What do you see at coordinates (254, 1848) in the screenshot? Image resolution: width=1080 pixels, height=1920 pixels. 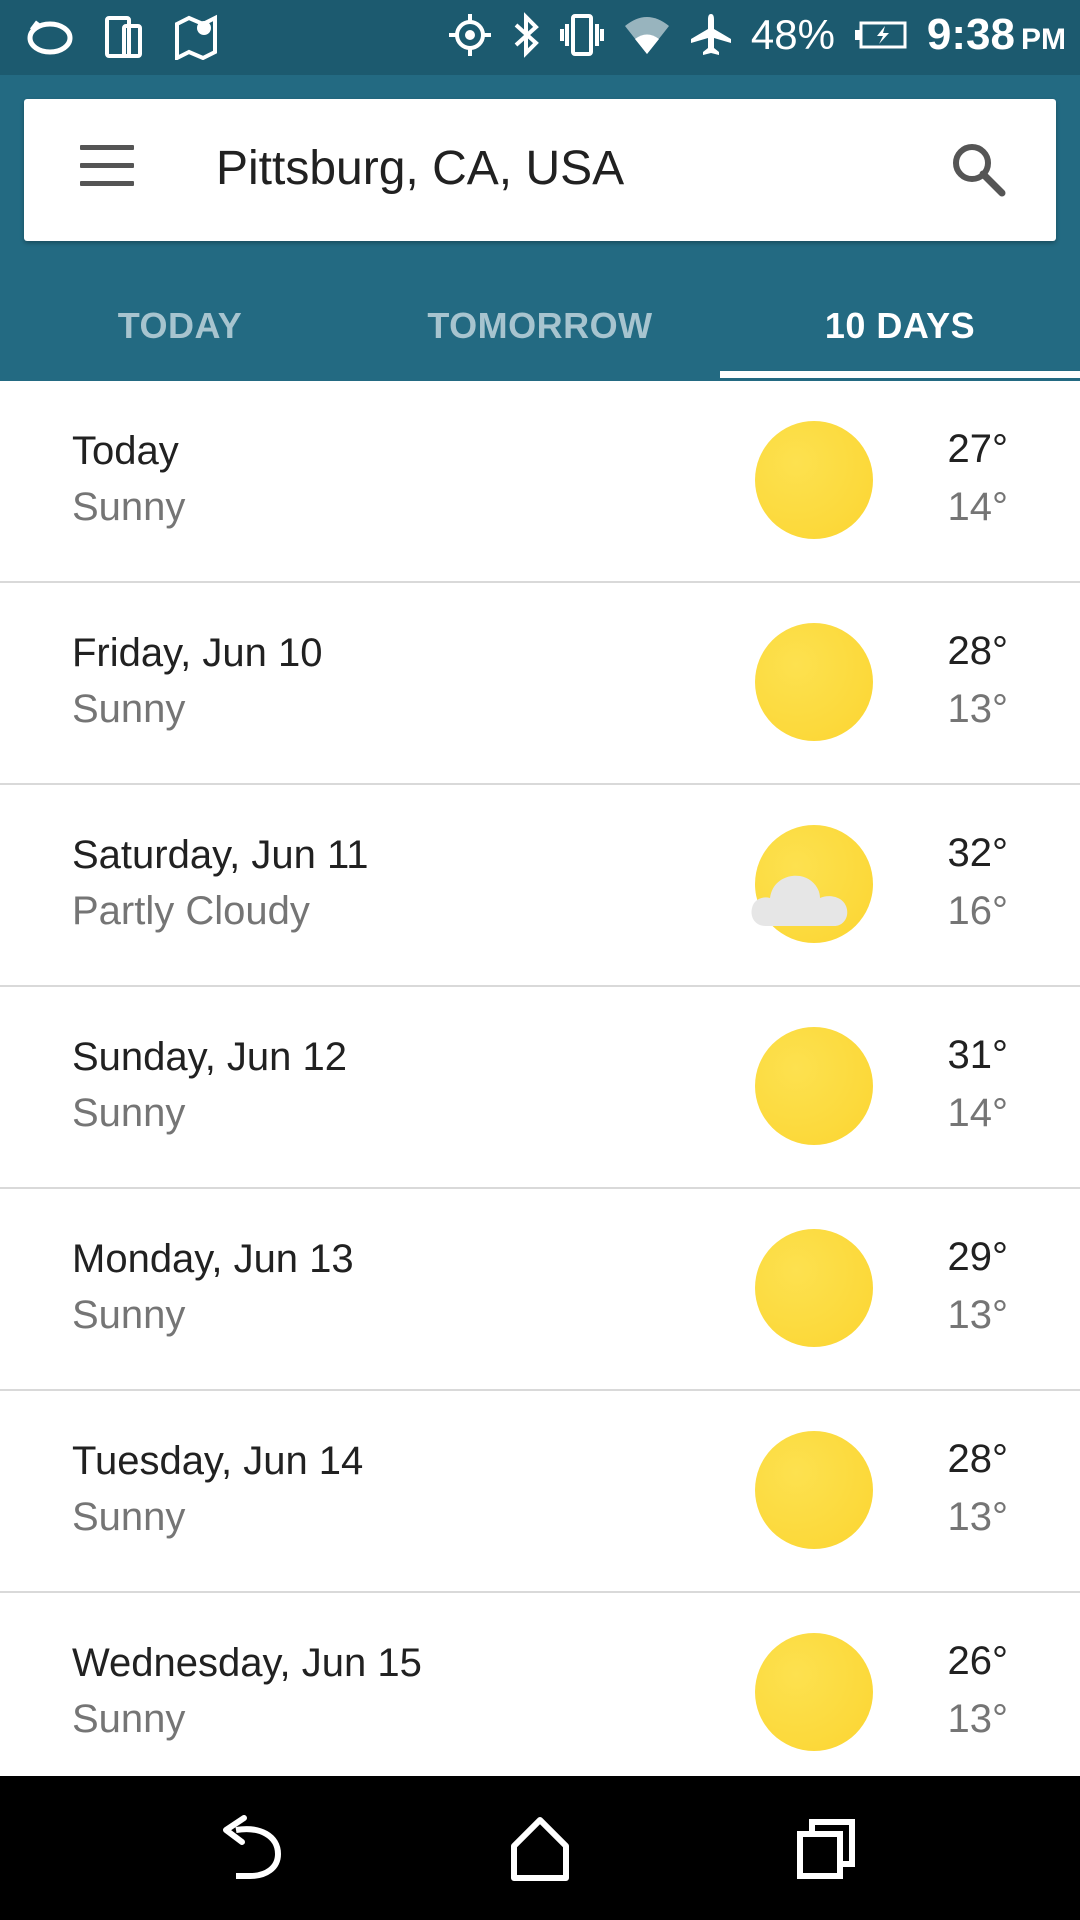 I see `back-icon` at bounding box center [254, 1848].